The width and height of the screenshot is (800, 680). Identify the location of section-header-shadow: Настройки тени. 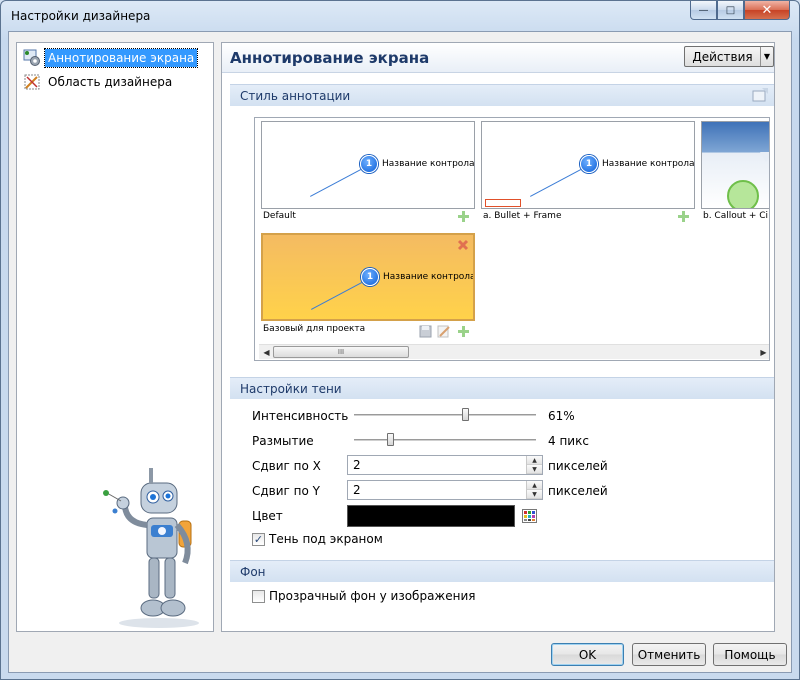
(502, 388).